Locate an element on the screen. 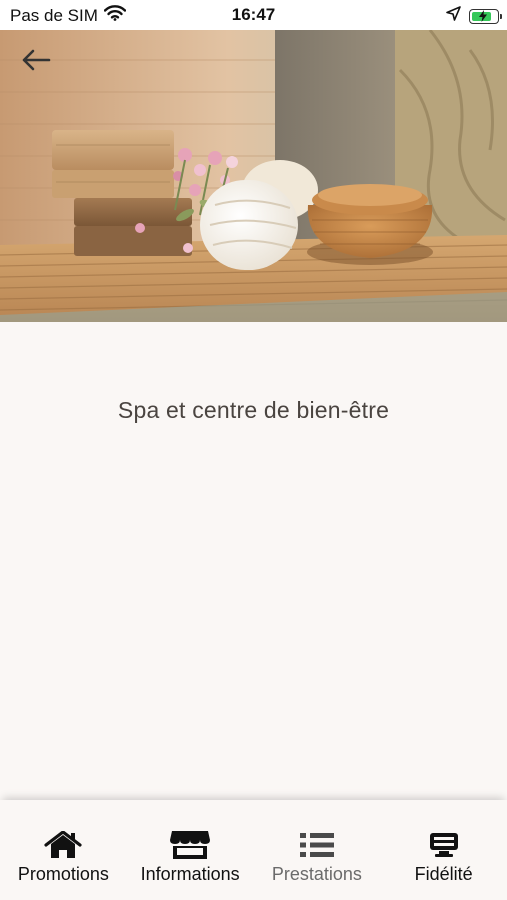 This screenshot has width=507, height=900. status-bar: Pas de SIM 16:47 is located at coordinates (253, 15).